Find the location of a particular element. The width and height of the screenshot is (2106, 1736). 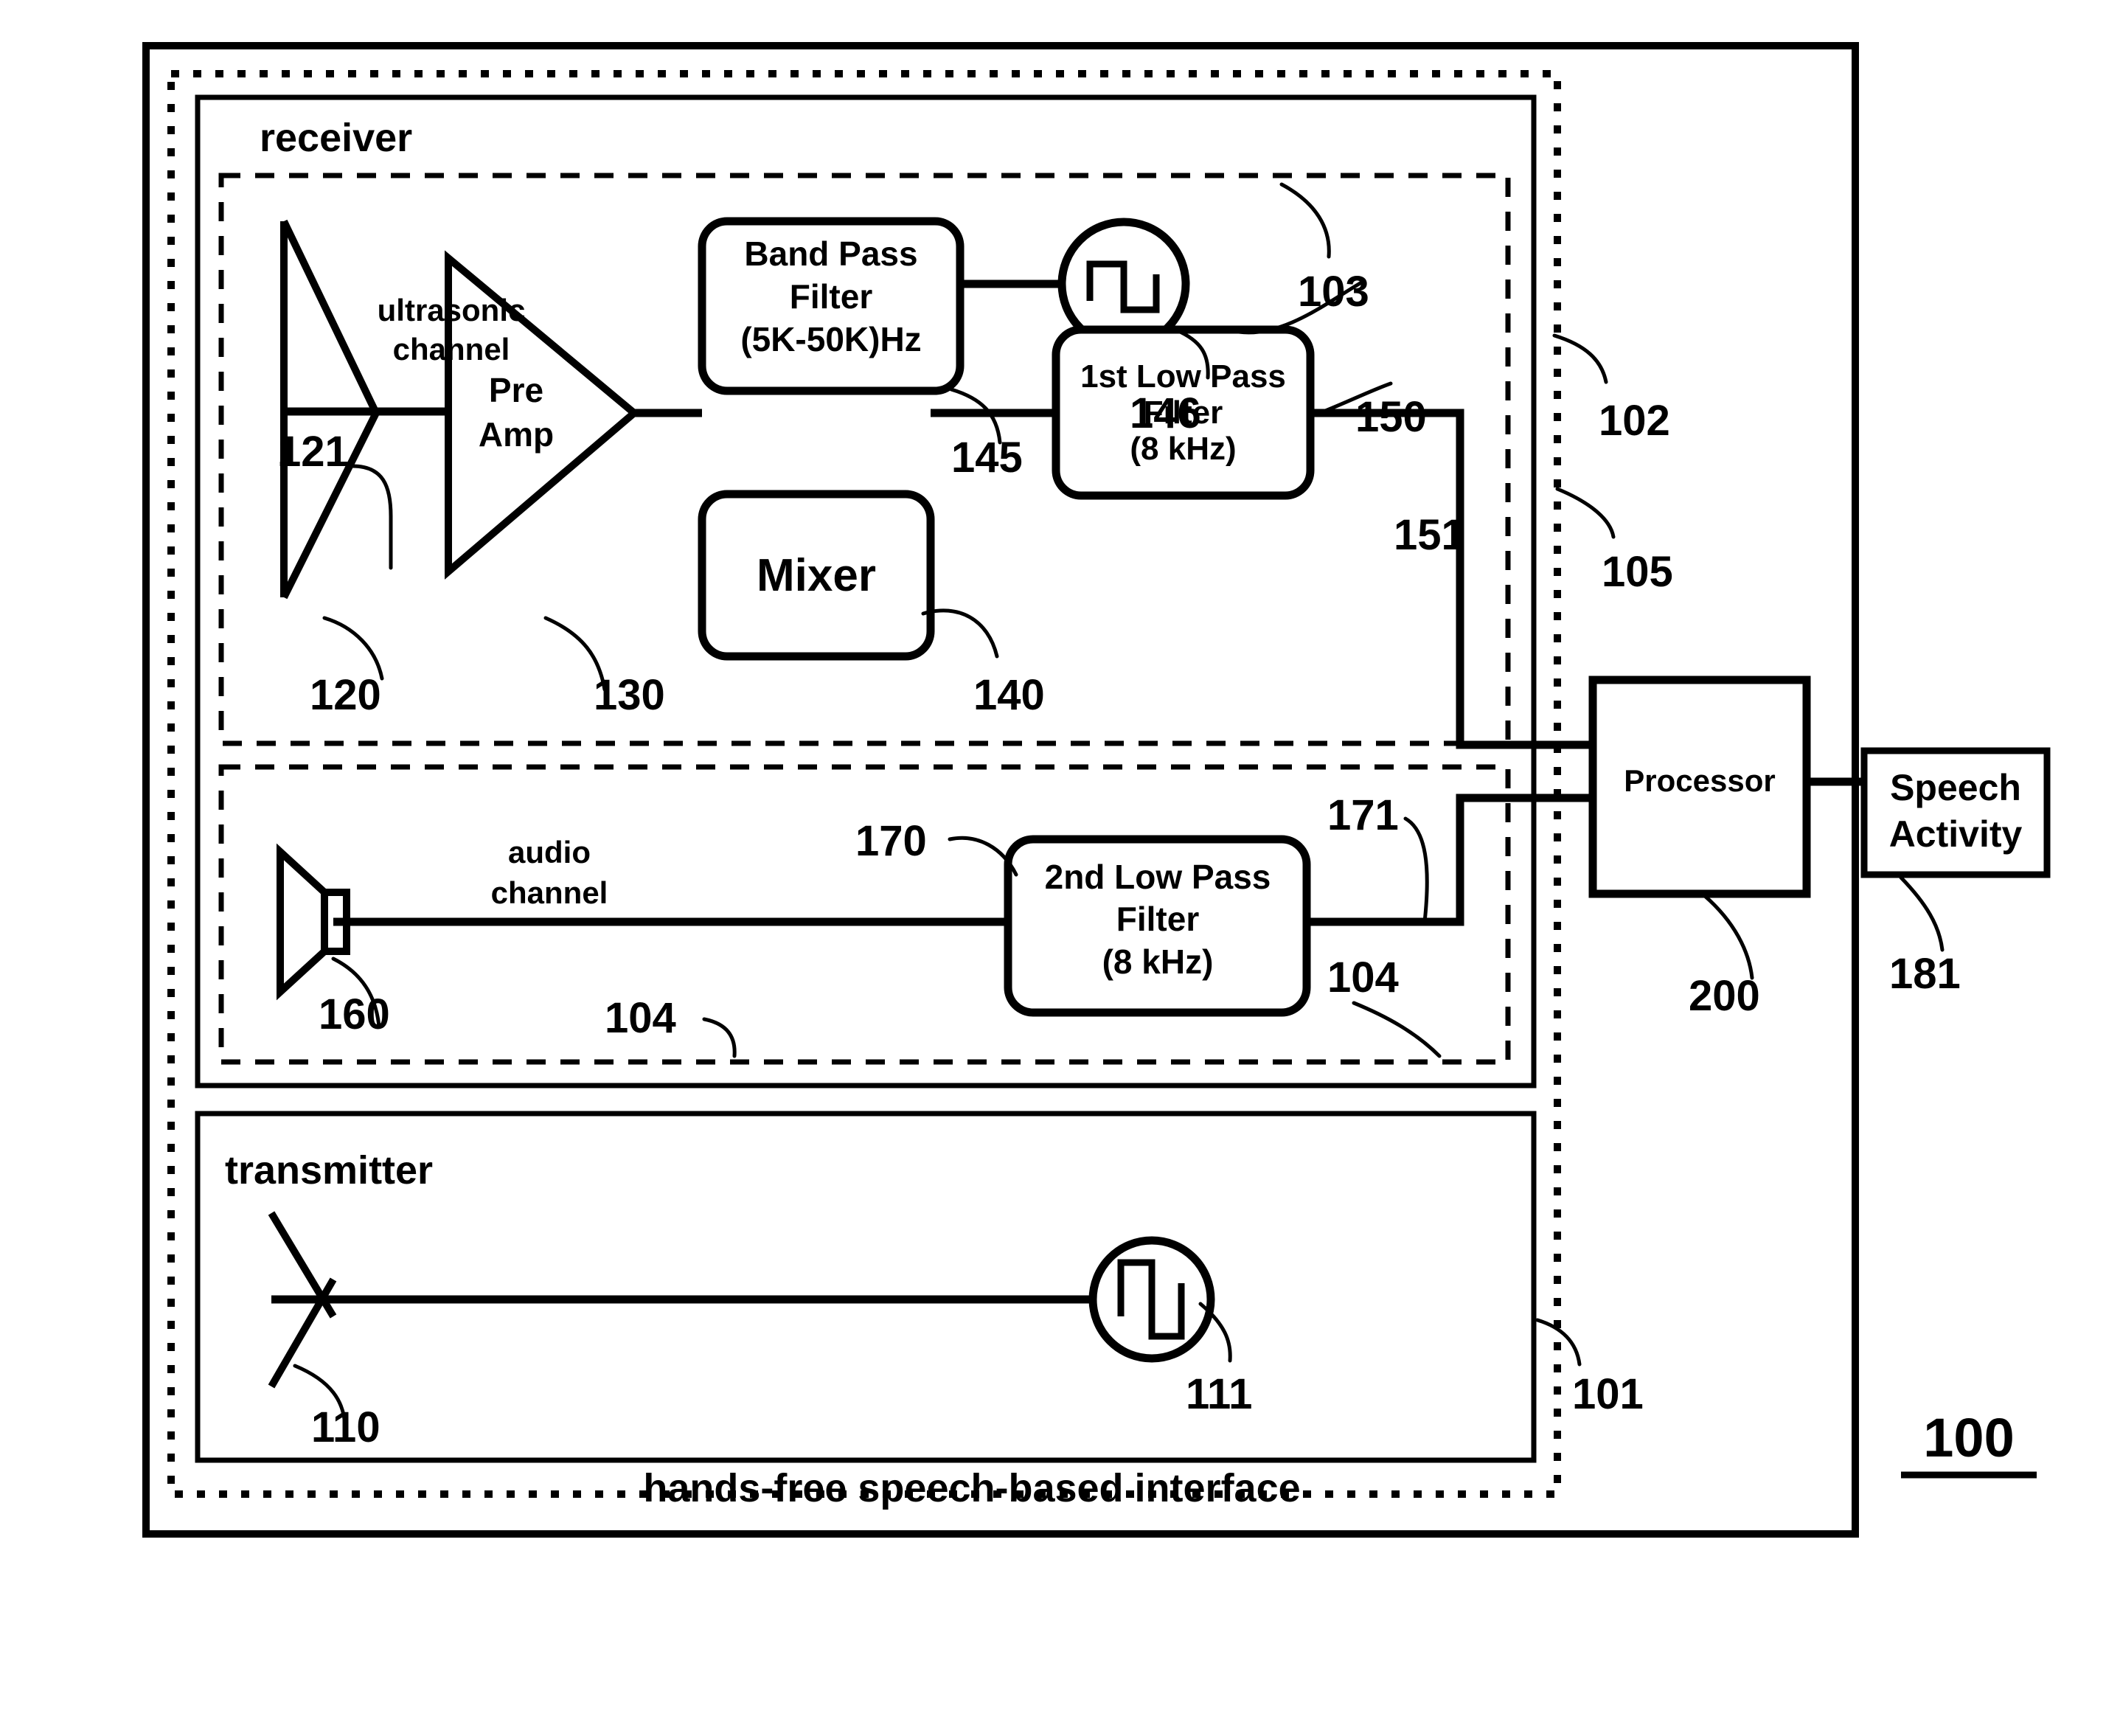

ref-120: 120 is located at coordinates (346, 695).